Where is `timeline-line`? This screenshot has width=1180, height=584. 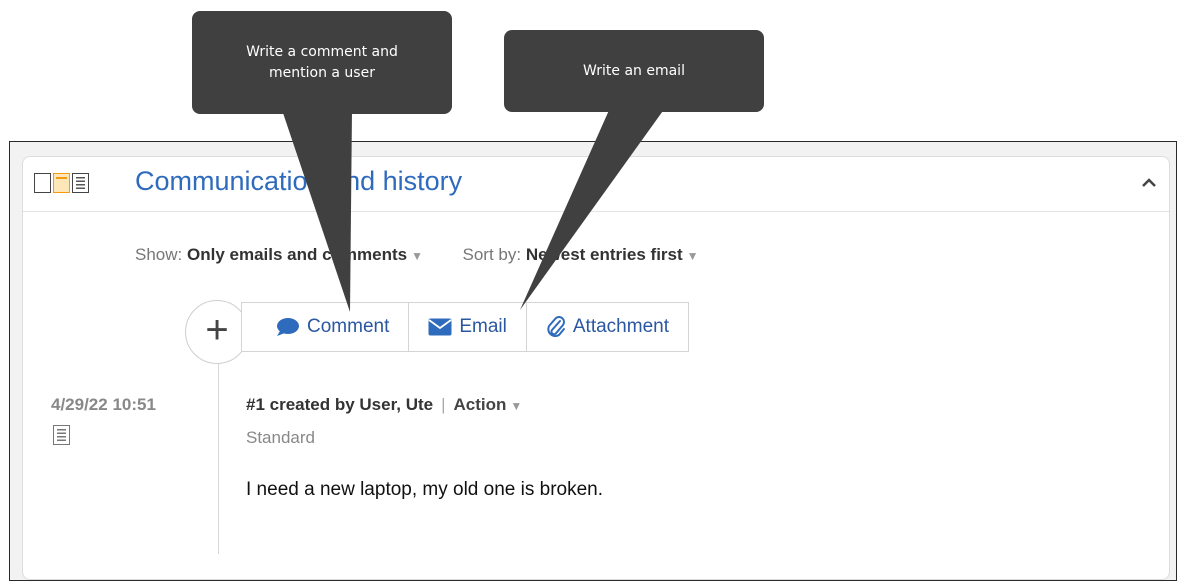 timeline-line is located at coordinates (218, 453).